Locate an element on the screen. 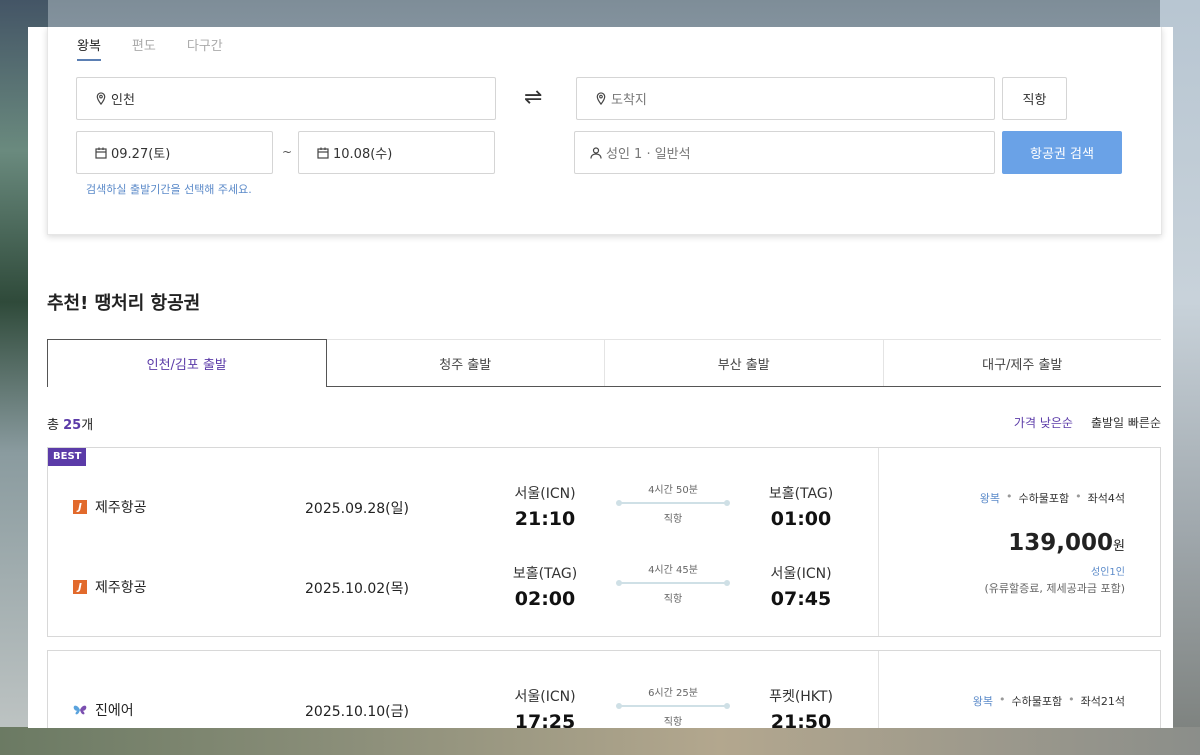 The width and height of the screenshot is (1200, 755). departure-region-tabs: 인천/김포 출발 청주 출발 부산 출발 대구/제주 출발 is located at coordinates (604, 363).